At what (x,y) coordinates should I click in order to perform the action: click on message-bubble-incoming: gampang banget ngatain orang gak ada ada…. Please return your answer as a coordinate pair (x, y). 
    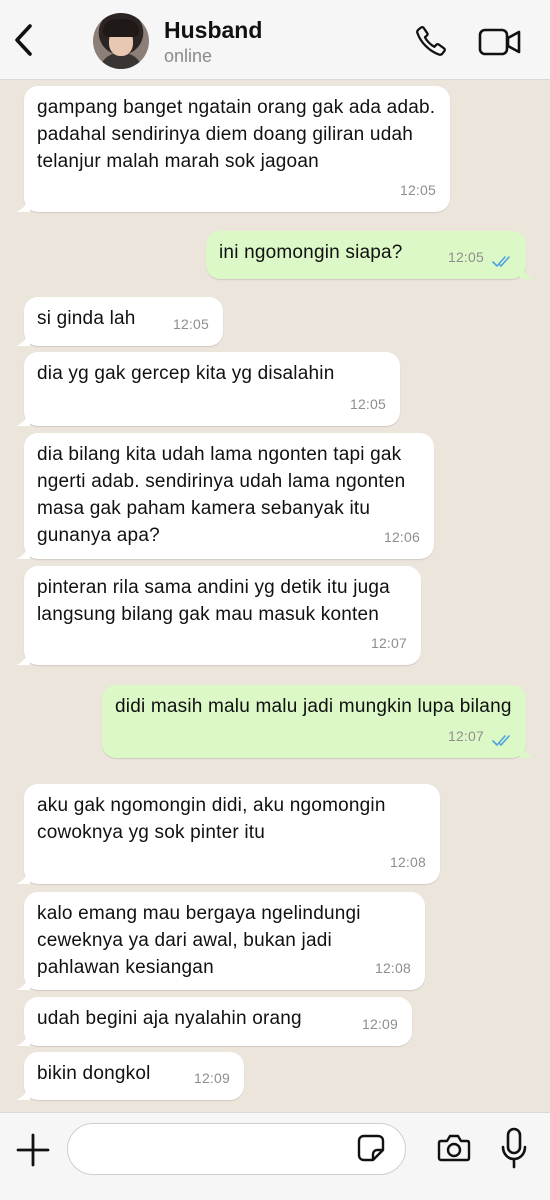
    Looking at the image, I should click on (233, 149).